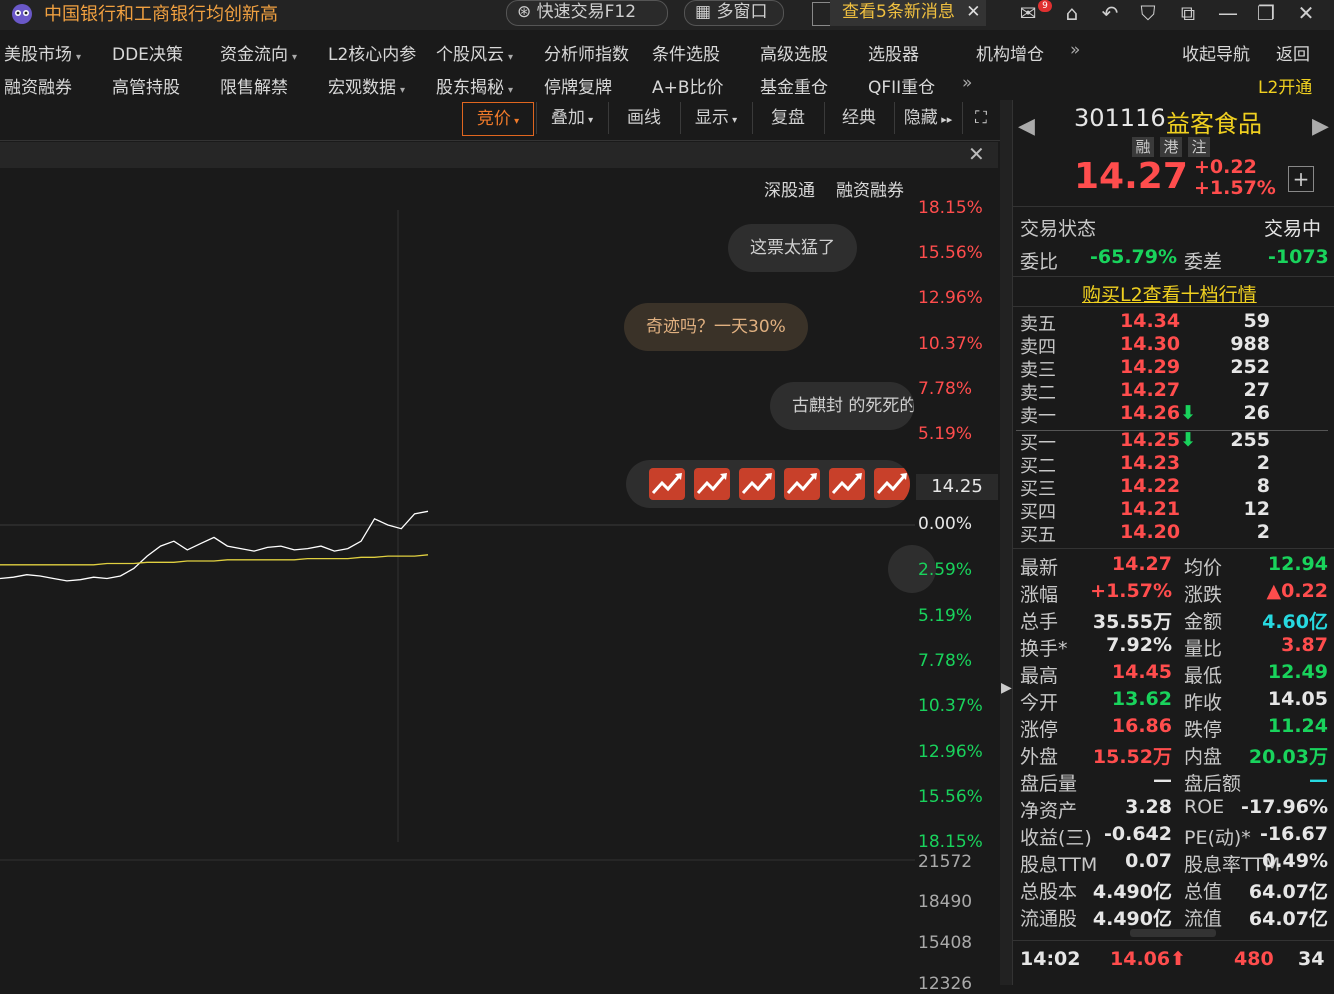 The height and width of the screenshot is (994, 1334). I want to click on restore-icon: ⧉, so click(1188, 14).